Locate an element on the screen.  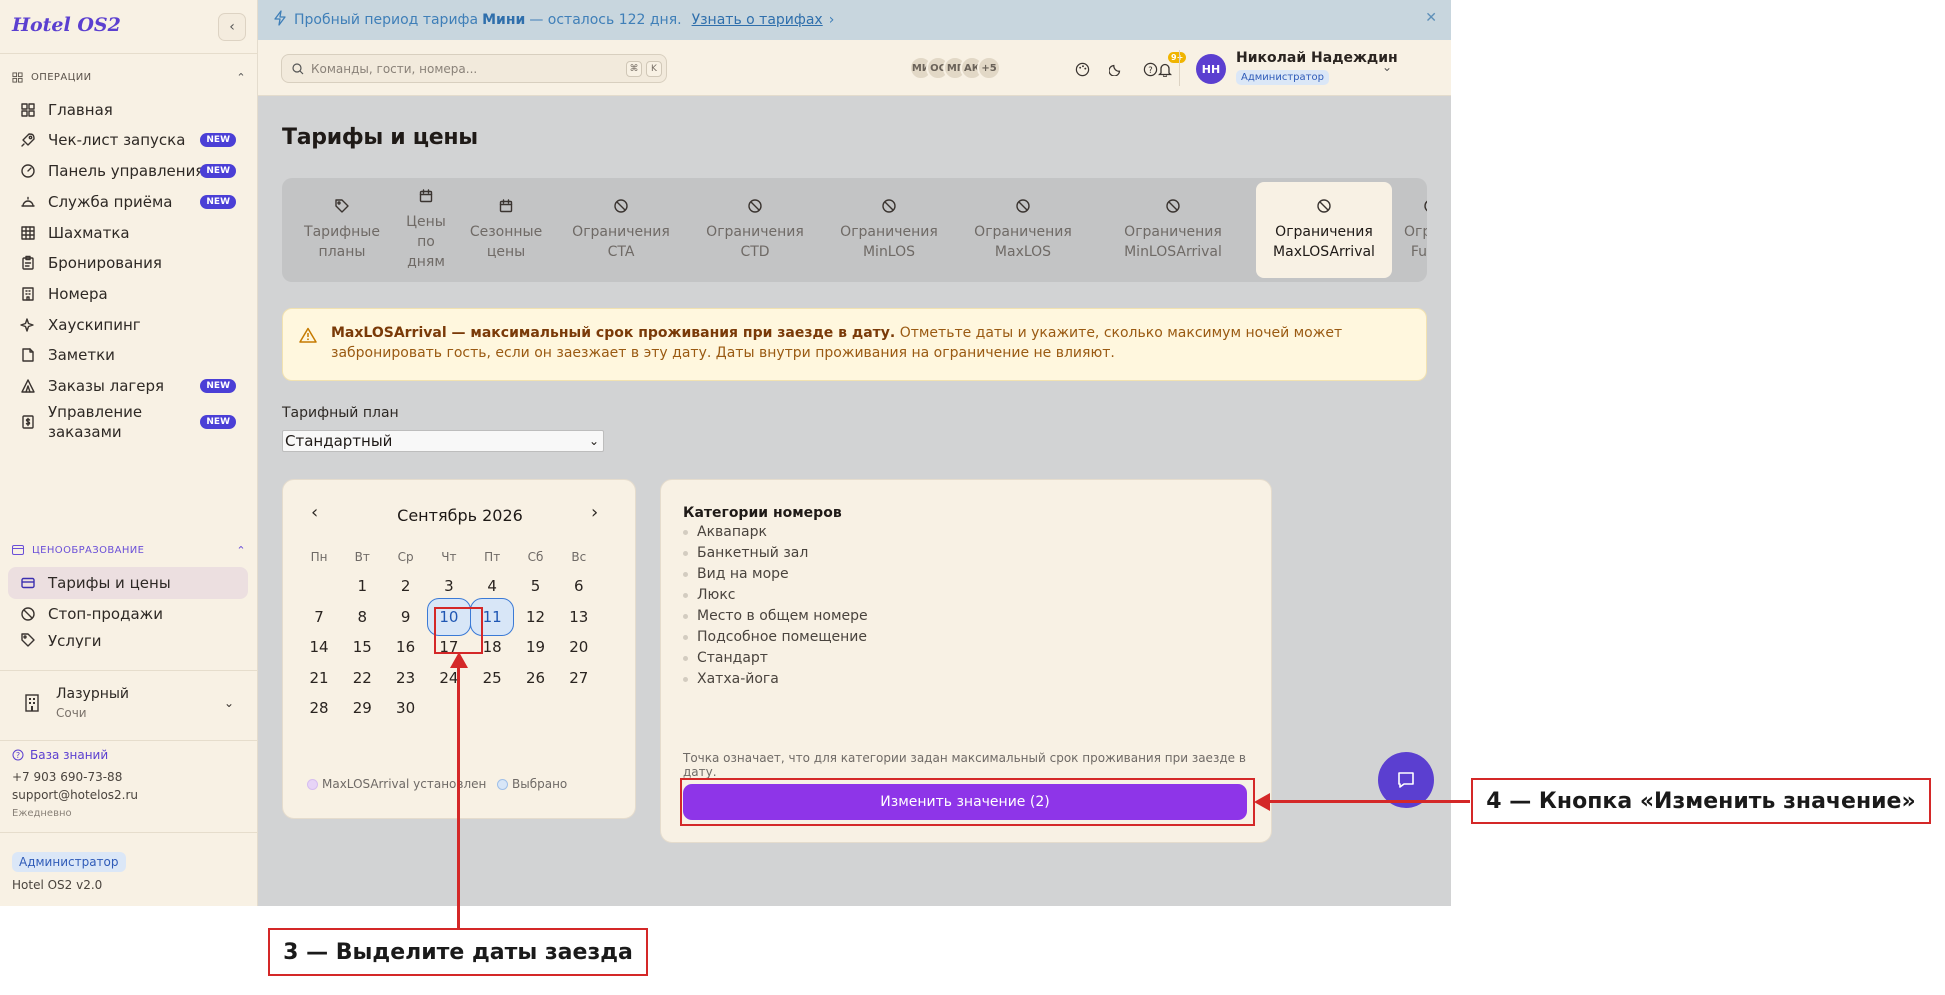
sidebar-item-2: Панель управления NEW is located at coordinates (128, 171).